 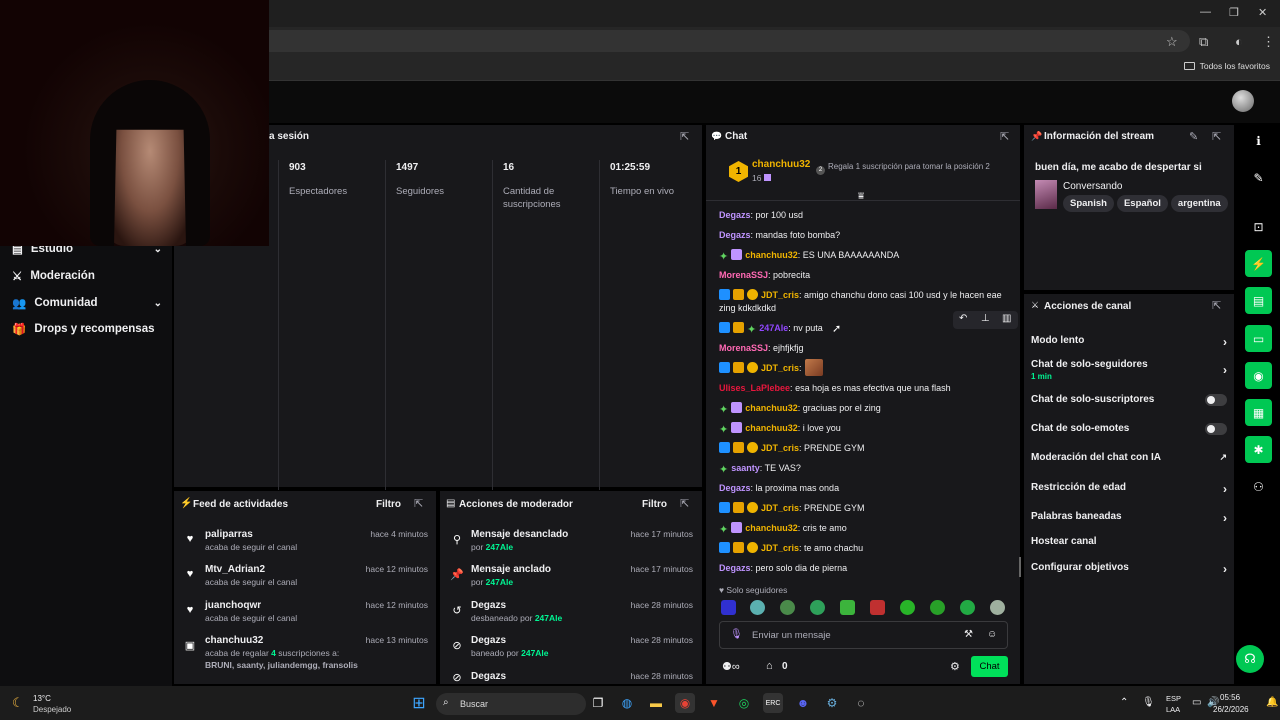 I want to click on notification-icon: 🔔, so click(x=1272, y=702).